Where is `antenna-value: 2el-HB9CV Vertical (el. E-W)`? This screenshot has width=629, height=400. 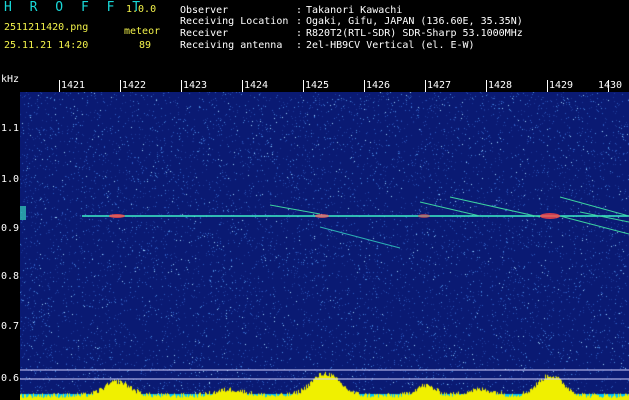 antenna-value: 2el-HB9CV Vertical (el. E-W) is located at coordinates (390, 45).